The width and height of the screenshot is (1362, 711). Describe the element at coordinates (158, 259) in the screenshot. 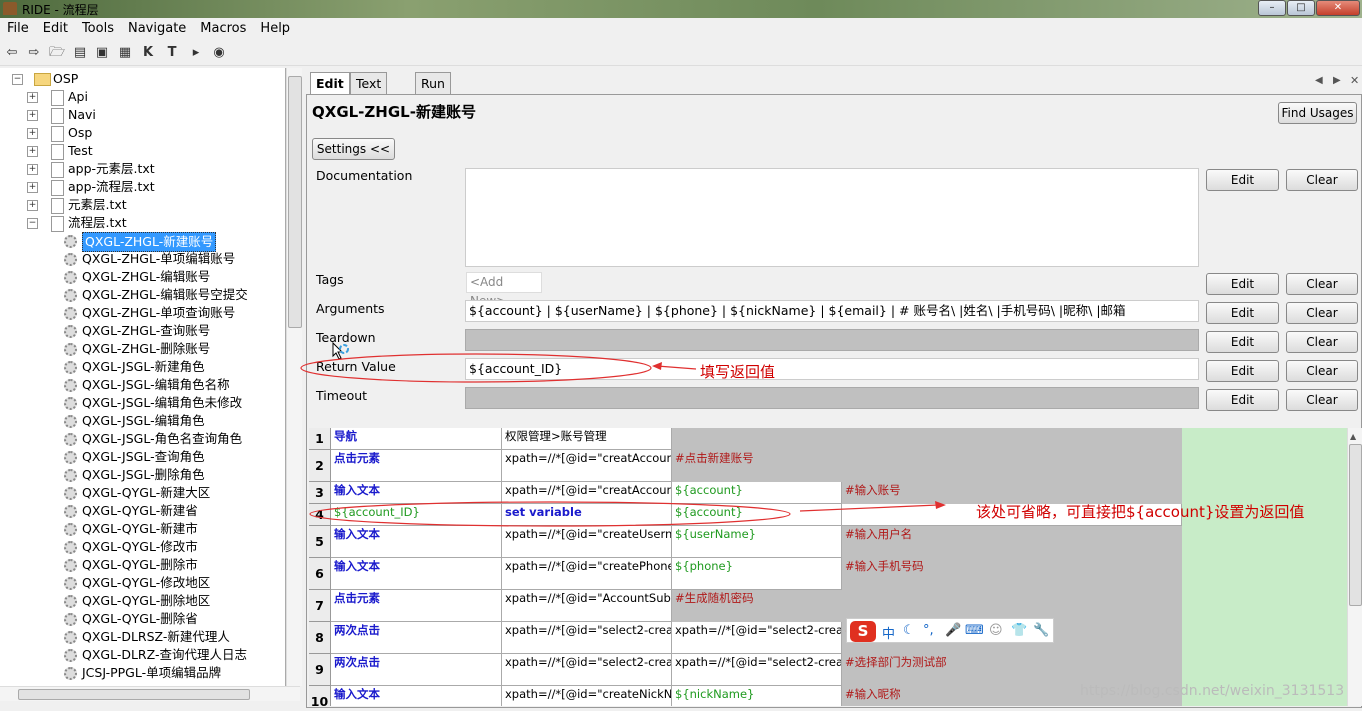

I see `tree-keyword: QXGL-ZHGL-单项编辑账号` at that location.